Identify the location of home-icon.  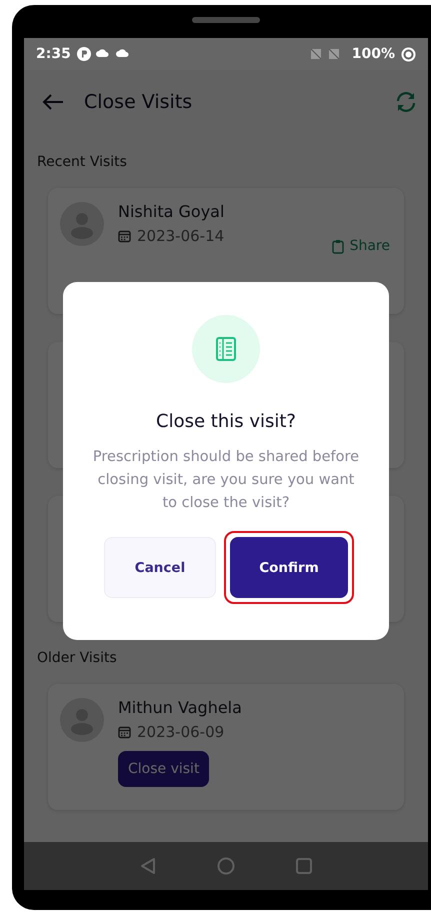
(226, 866).